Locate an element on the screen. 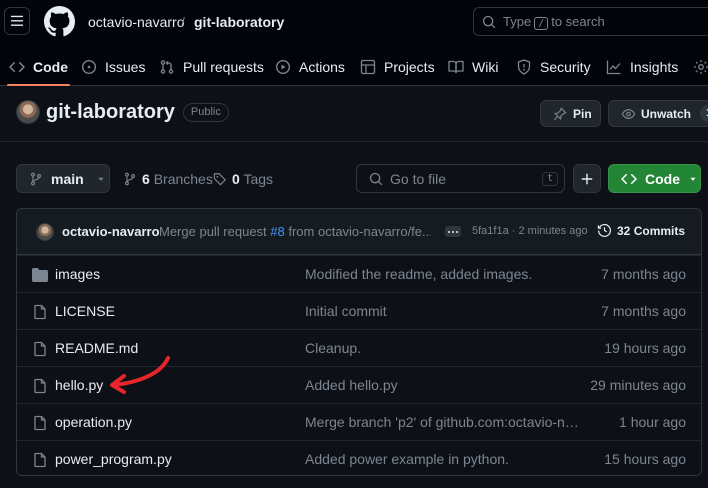 The height and width of the screenshot is (488, 708). file-commit-message: Cleanup. is located at coordinates (442, 348).